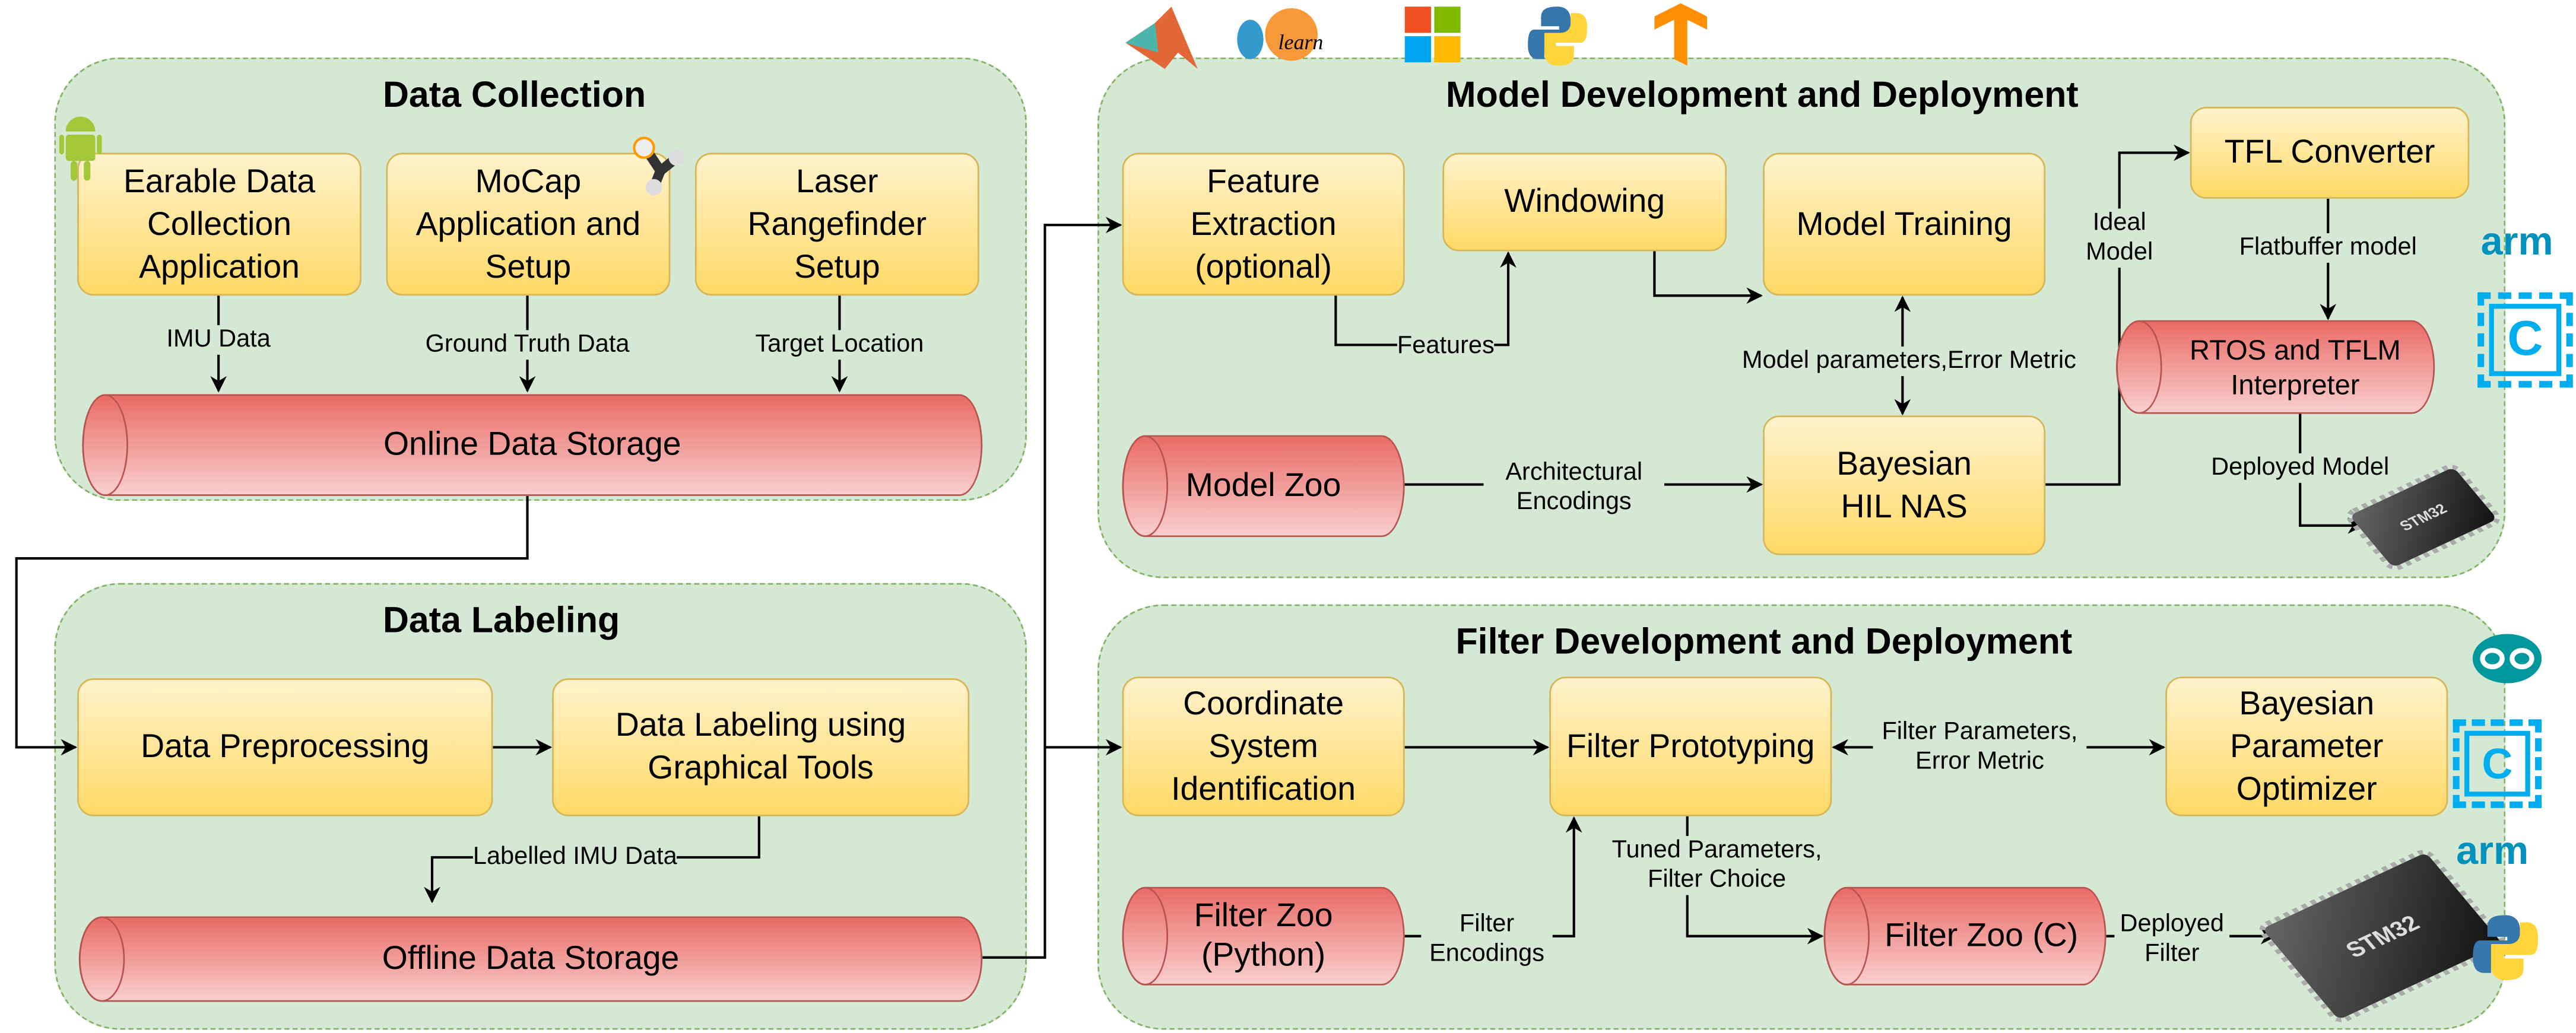 This screenshot has width=2576, height=1033. I want to click on arm-icon: arm, so click(2516, 242).